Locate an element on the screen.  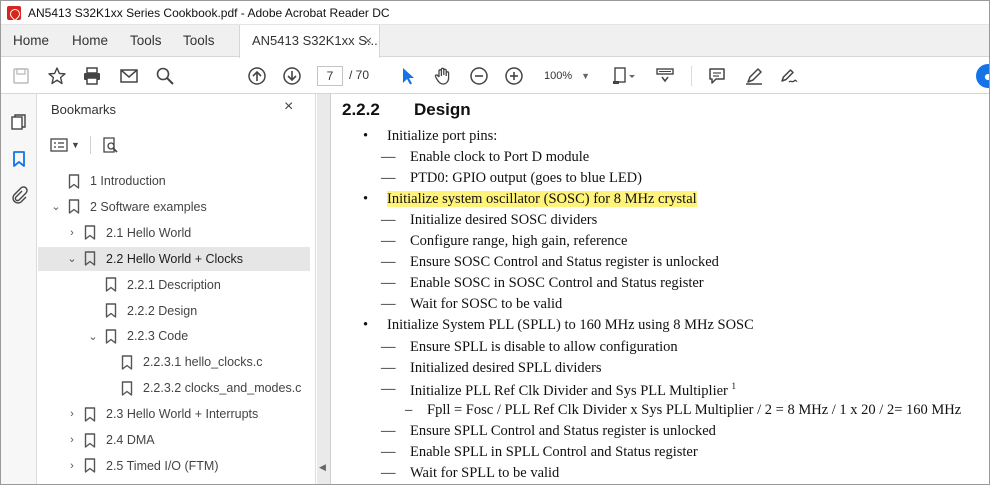
options-menu-button: ▼ is located at coordinates (65, 145).